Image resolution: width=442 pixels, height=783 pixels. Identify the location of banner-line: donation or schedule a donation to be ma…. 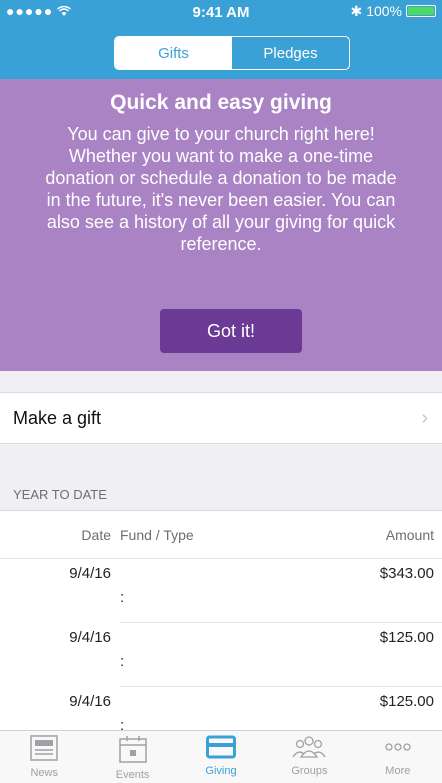
(221, 178).